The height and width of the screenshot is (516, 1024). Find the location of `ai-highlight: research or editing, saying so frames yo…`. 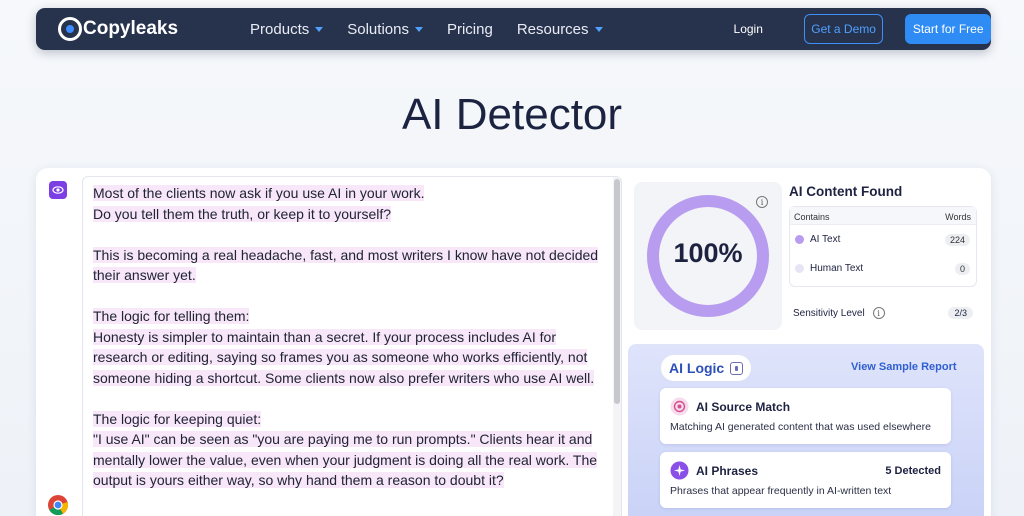

ai-highlight: research or editing, saying so frames yo… is located at coordinates (340, 357).